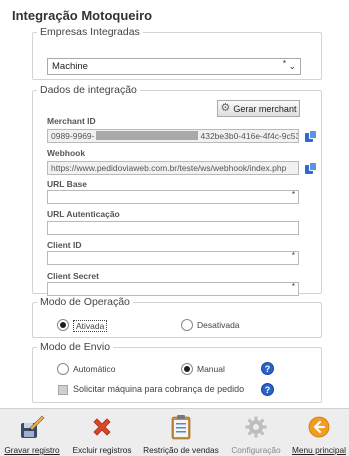 This screenshot has height=456, width=349. Describe the element at coordinates (187, 369) in the screenshot. I see `radio-manual` at that location.